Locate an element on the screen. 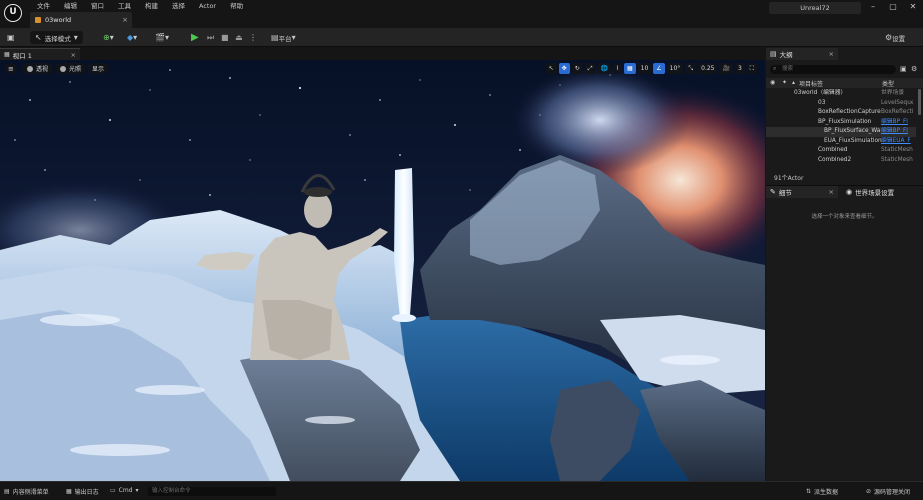 Image resolution: width=923 pixels, height=500 pixels. outliner-search-input: 搜索 is located at coordinates (833, 69).